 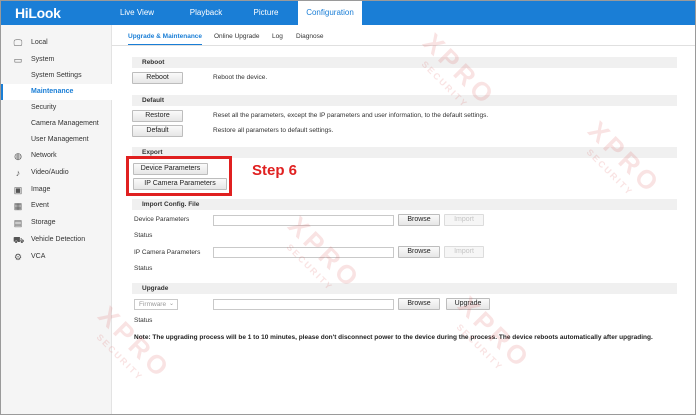 I want to click on sidebar-item-label: Event, so click(x=40, y=205).